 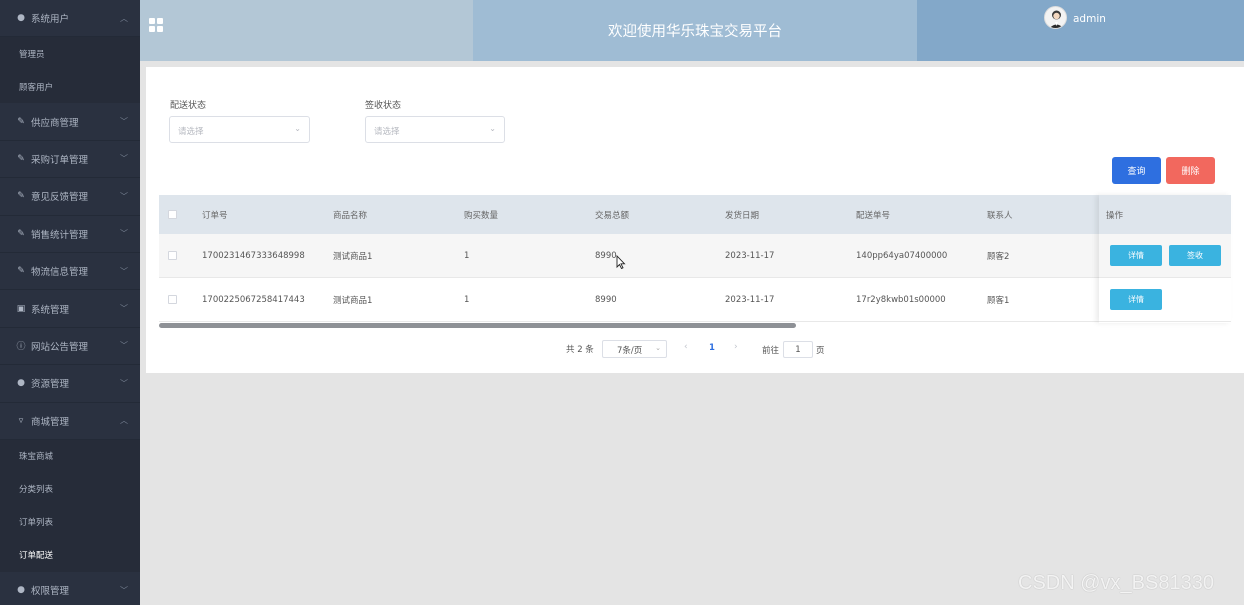 What do you see at coordinates (70, 489) in the screenshot?
I see `sidebar-subitem-category-list: 分类列表` at bounding box center [70, 489].